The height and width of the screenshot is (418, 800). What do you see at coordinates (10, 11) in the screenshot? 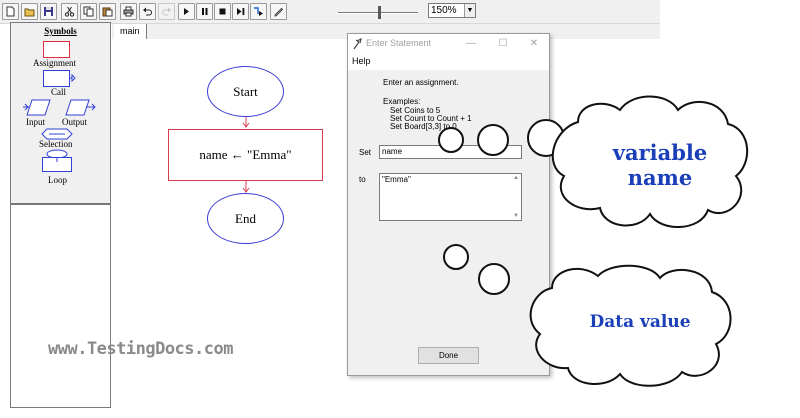
I see `new-icon` at bounding box center [10, 11].